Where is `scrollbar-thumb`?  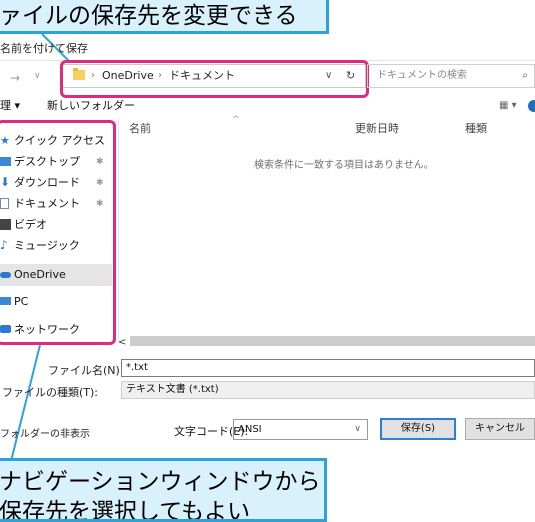 scrollbar-thumb is located at coordinates (332, 341).